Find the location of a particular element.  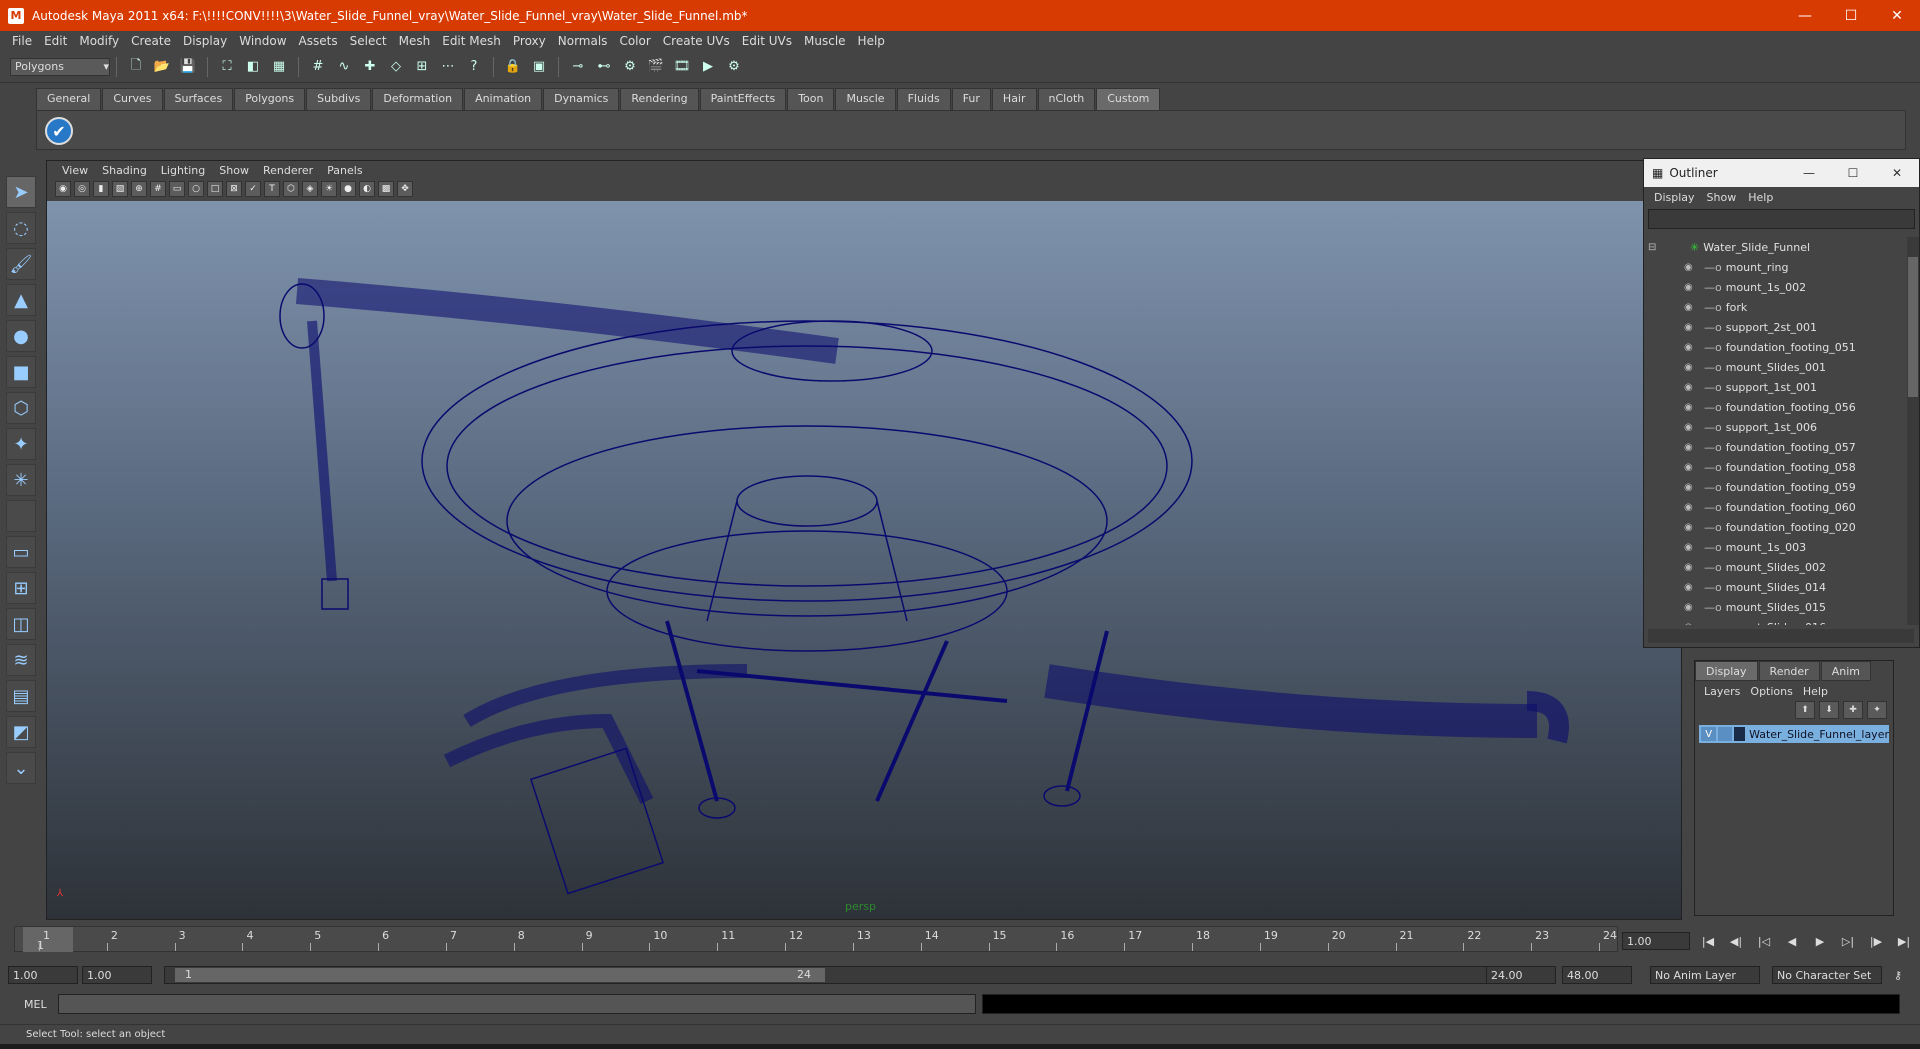

viewport-menu-renderer: Renderer is located at coordinates (288, 170).